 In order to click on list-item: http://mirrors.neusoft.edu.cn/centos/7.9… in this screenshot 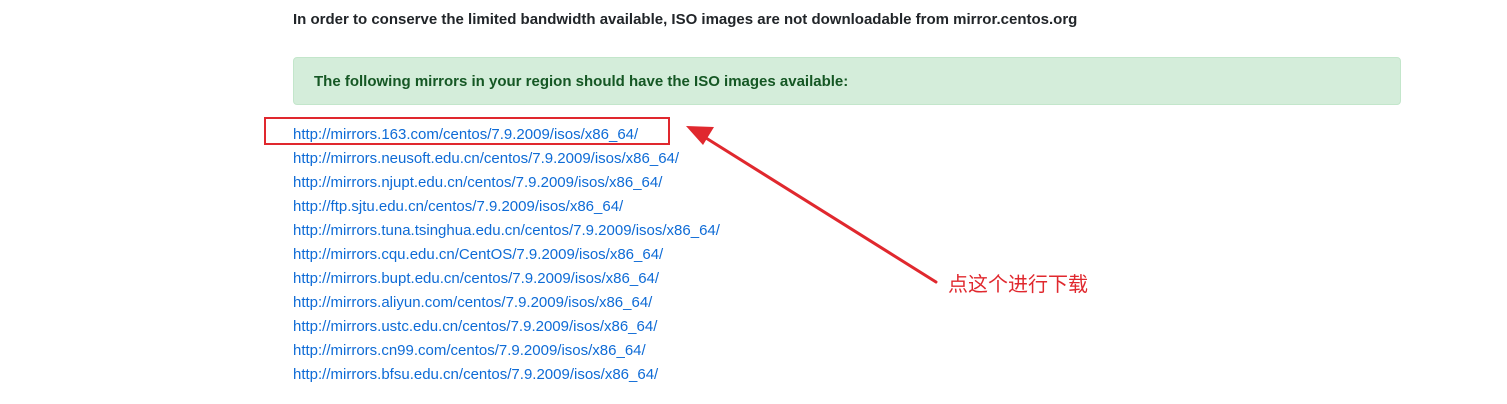, I will do `click(506, 159)`.